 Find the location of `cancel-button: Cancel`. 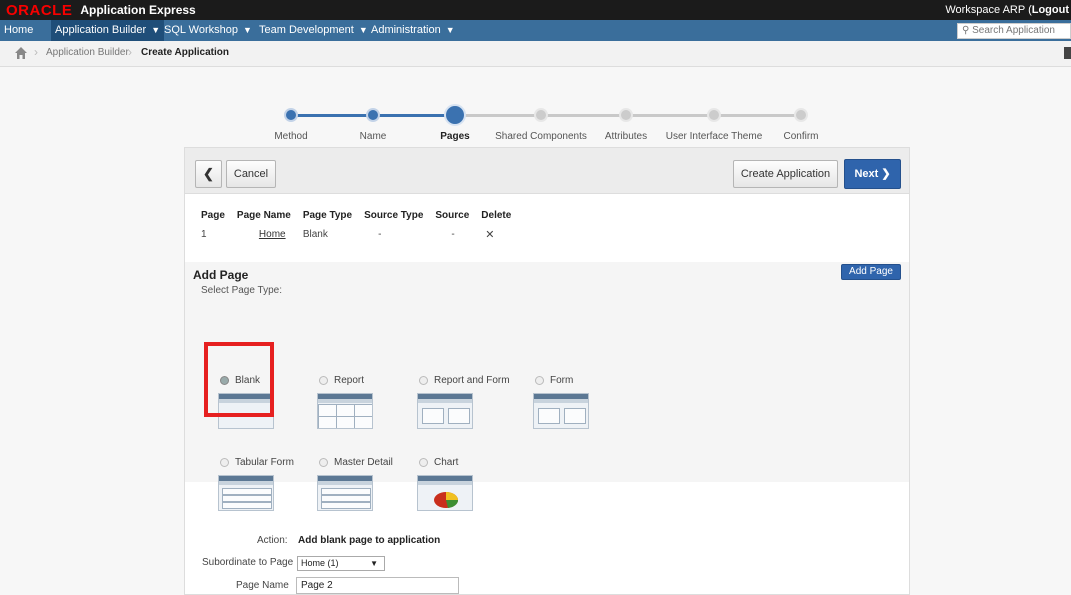

cancel-button: Cancel is located at coordinates (251, 174).